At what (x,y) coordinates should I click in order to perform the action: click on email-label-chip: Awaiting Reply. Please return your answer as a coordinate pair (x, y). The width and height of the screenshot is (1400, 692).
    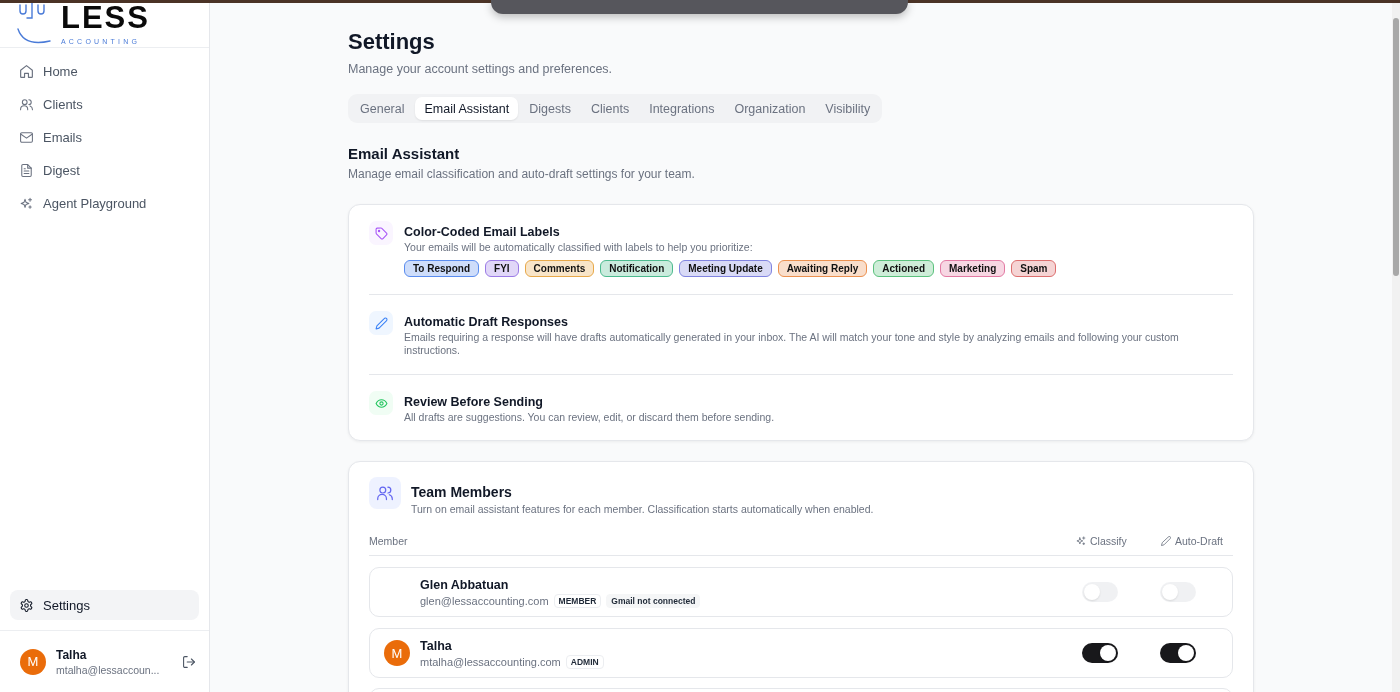
    Looking at the image, I should click on (822, 268).